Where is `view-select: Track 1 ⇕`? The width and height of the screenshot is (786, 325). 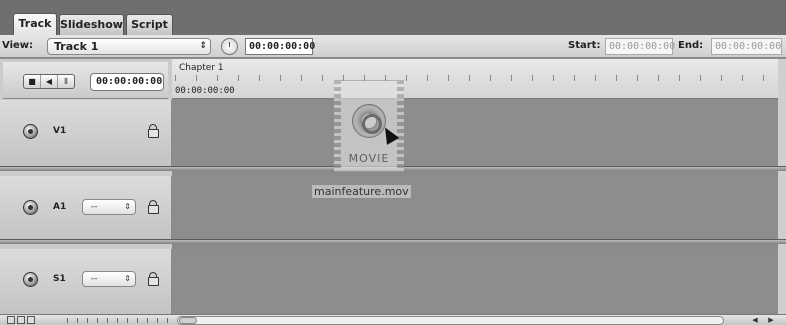
view-select: Track 1 ⇕ is located at coordinates (129, 46).